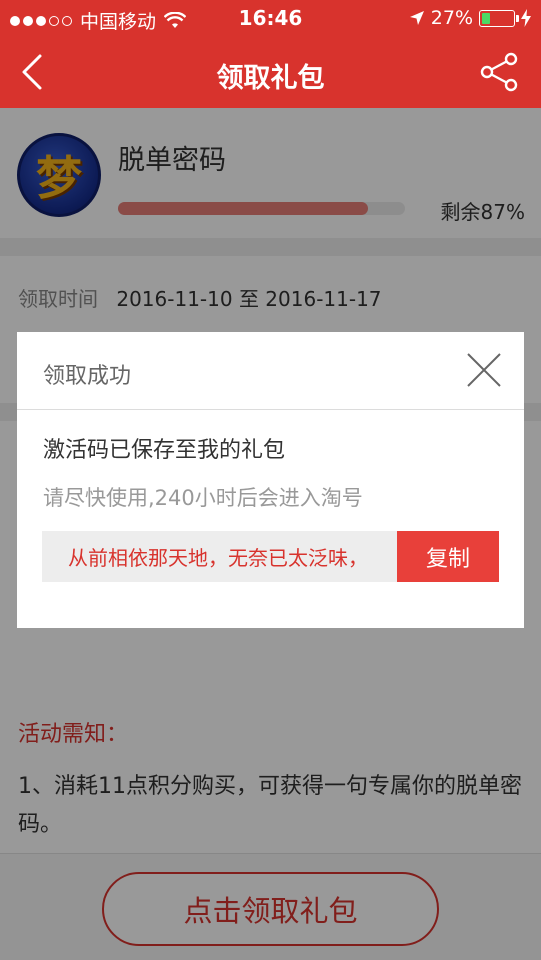 This screenshot has width=541, height=960. What do you see at coordinates (219, 556) in the screenshot?
I see `activation-code: 从前相依那天地，无奈已太泛味，` at bounding box center [219, 556].